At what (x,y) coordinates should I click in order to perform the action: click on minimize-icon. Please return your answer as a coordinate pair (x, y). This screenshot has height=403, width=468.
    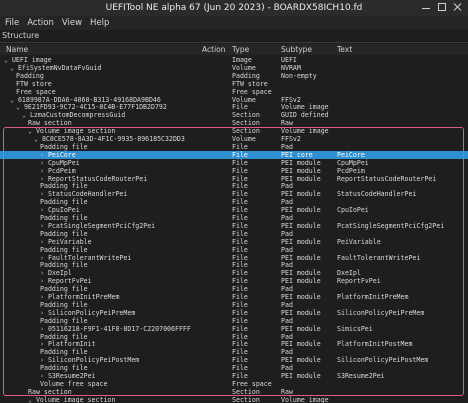
    Looking at the image, I should click on (426, 6).